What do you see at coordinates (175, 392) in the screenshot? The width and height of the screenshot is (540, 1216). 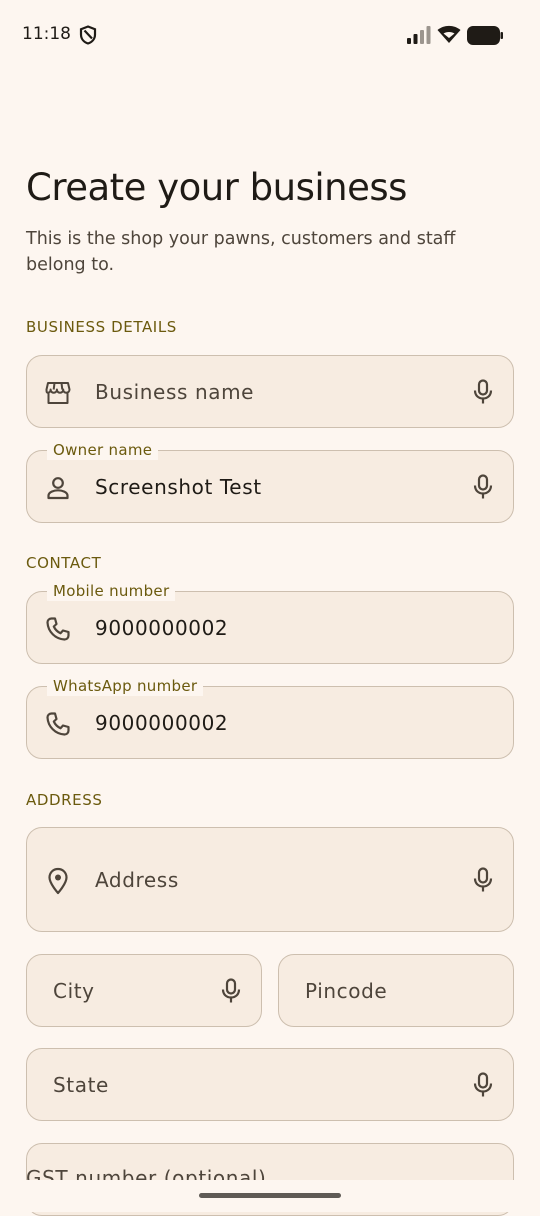 I see `business-name-placeholder: Business name` at bounding box center [175, 392].